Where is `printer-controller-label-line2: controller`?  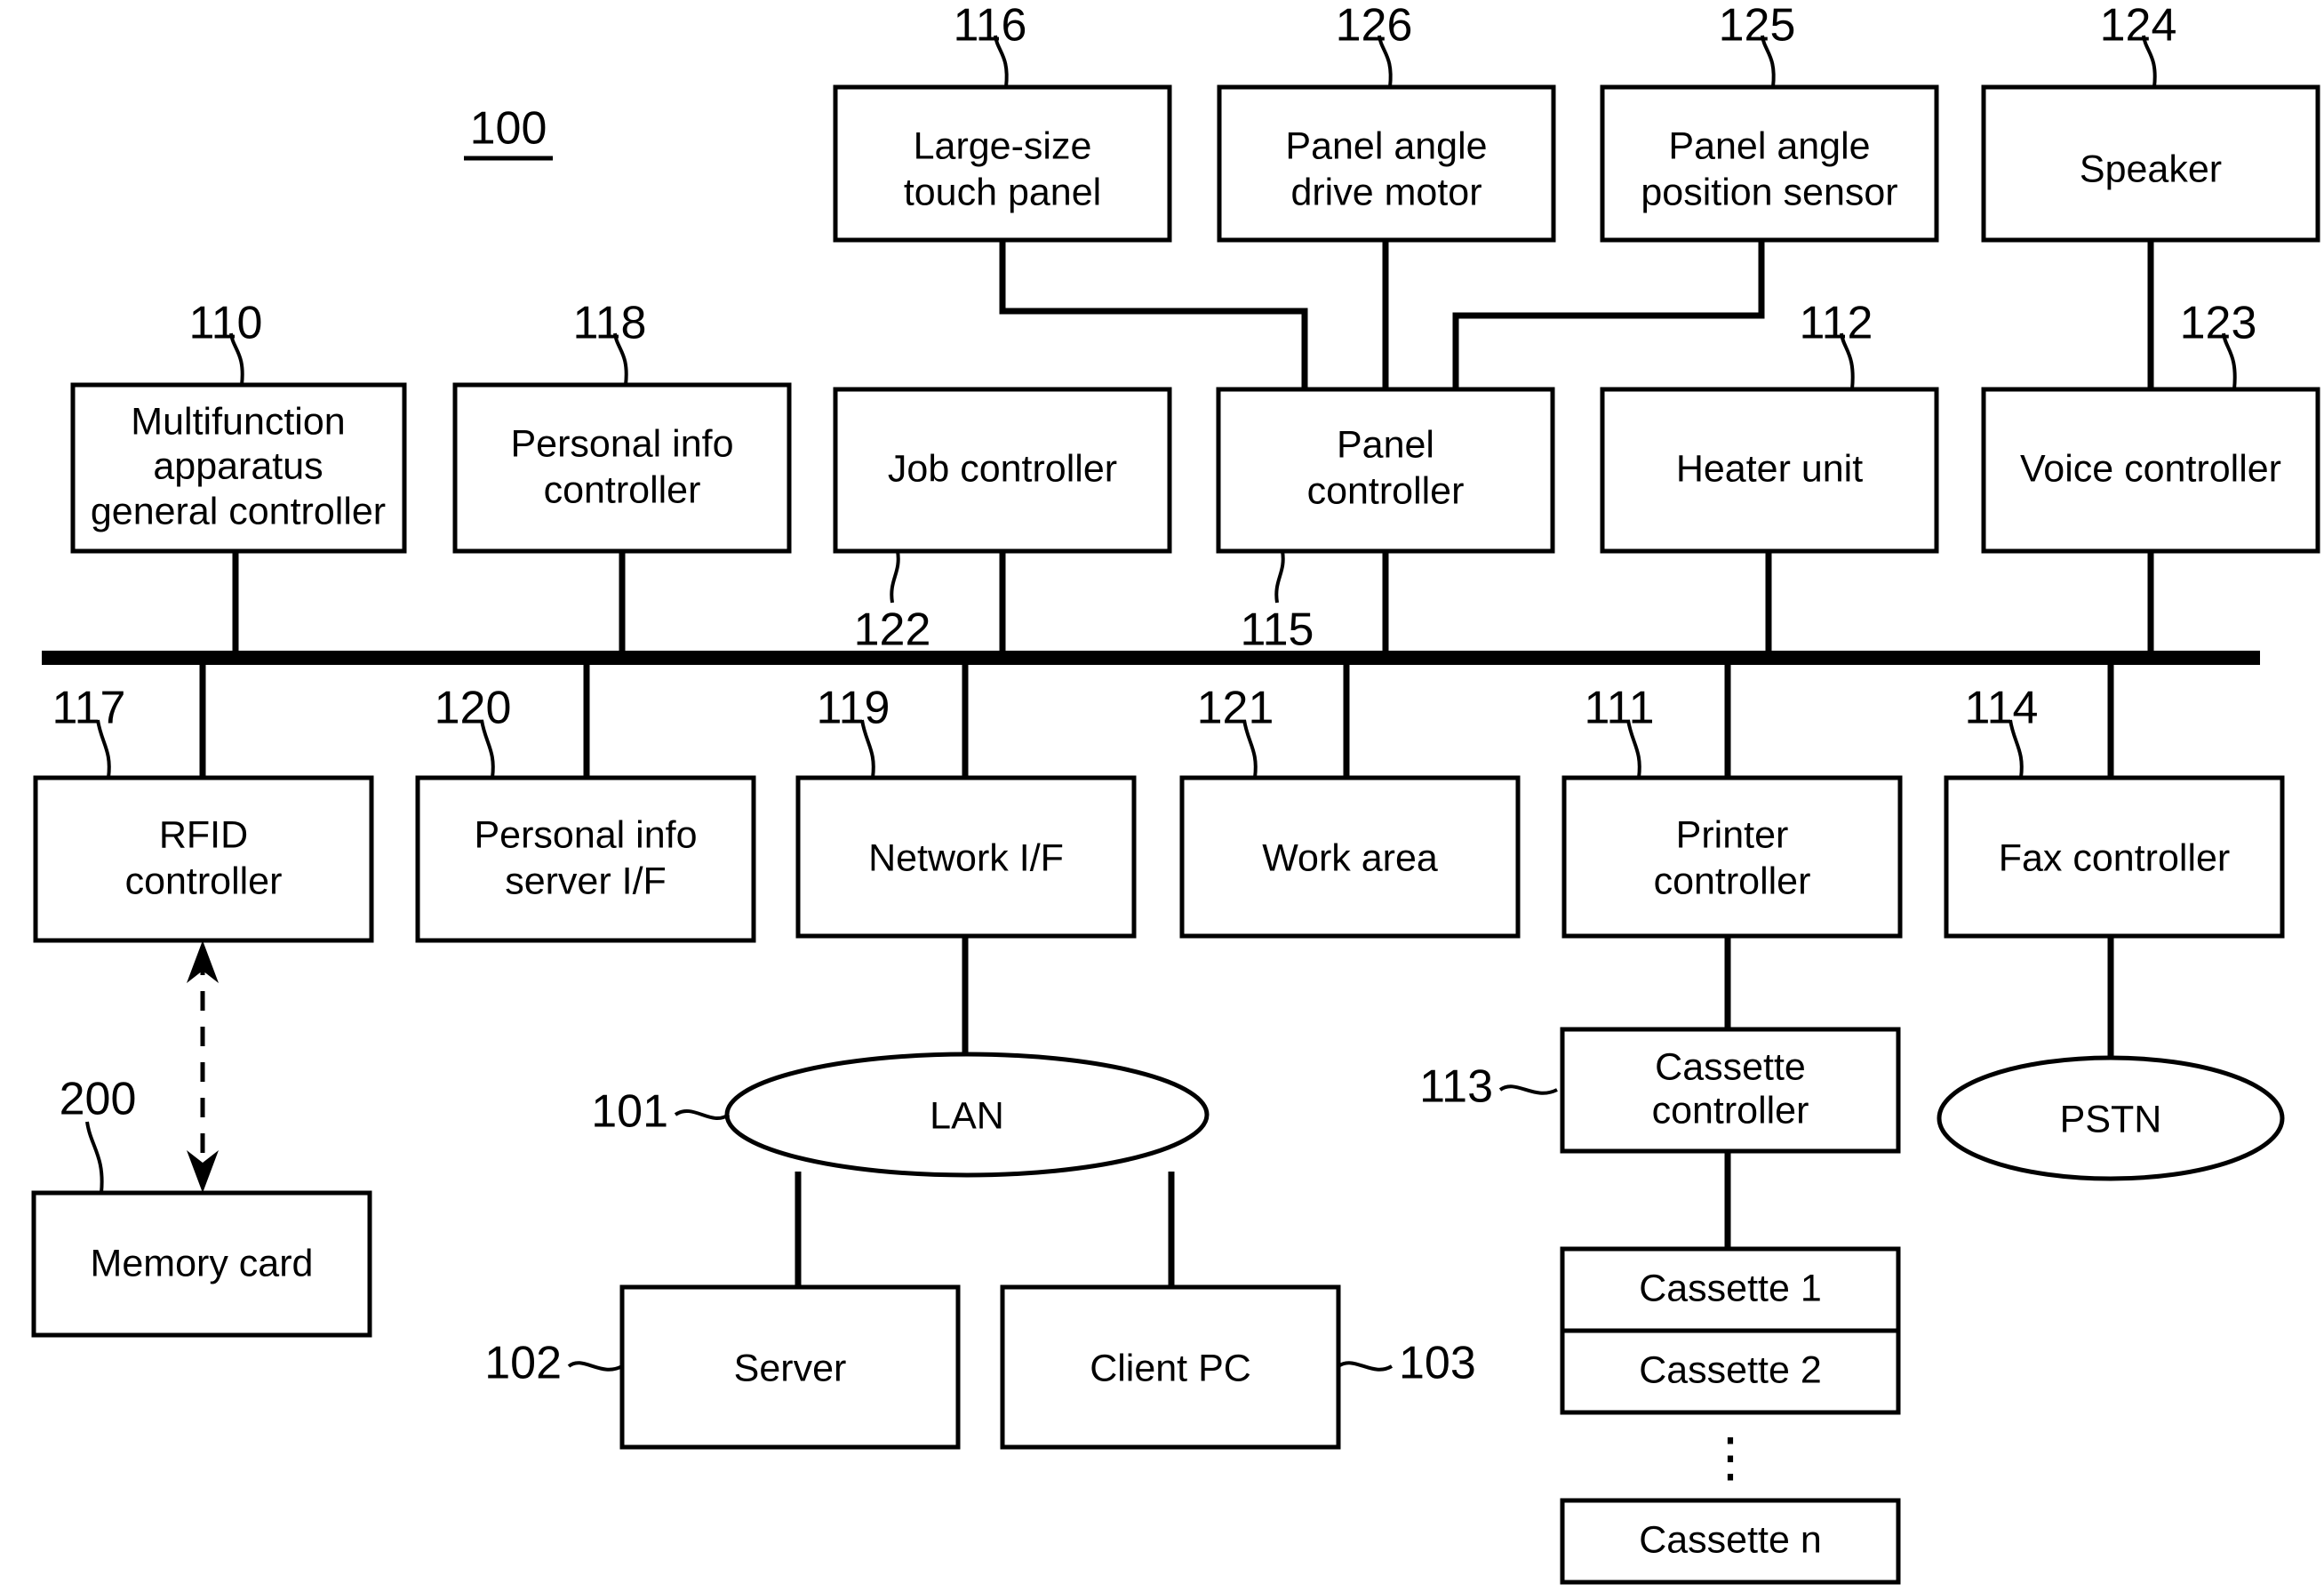
printer-controller-label-line2: controller is located at coordinates (1732, 881).